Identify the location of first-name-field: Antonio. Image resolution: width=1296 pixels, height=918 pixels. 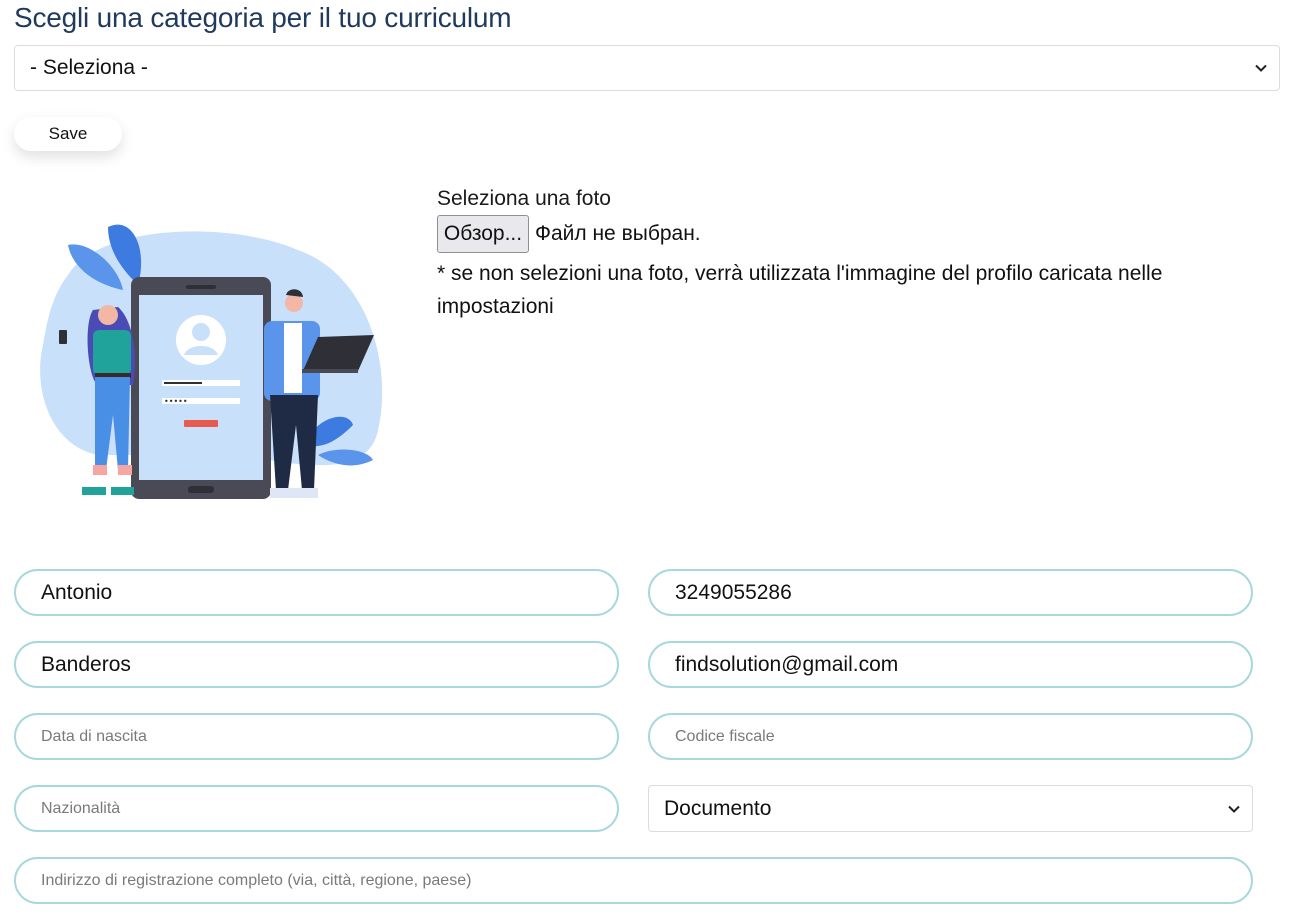
(316, 592).